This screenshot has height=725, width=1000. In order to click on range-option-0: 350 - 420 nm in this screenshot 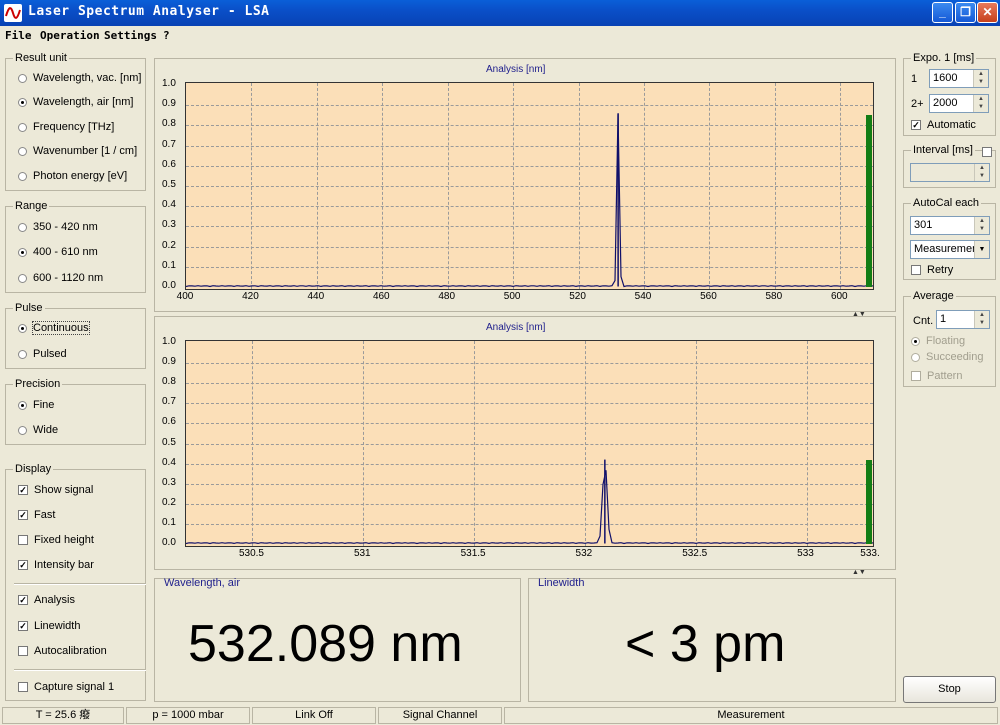, I will do `click(58, 227)`.